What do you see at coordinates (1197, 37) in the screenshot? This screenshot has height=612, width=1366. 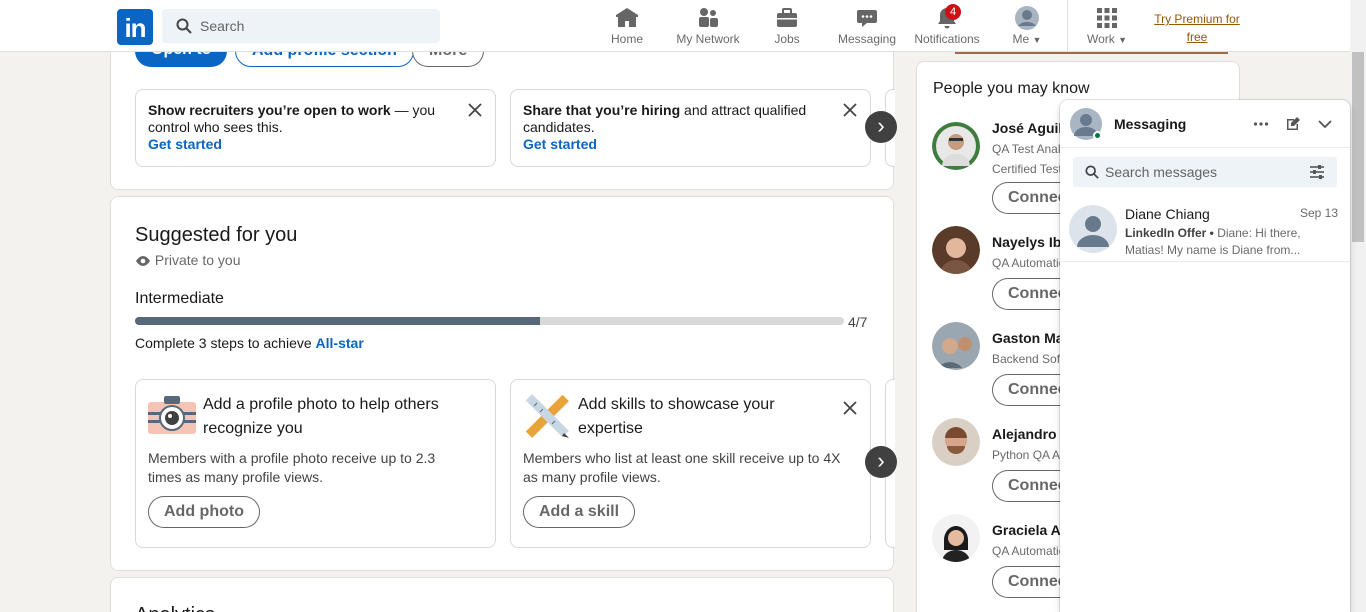 I see `premium-line2: free` at bounding box center [1197, 37].